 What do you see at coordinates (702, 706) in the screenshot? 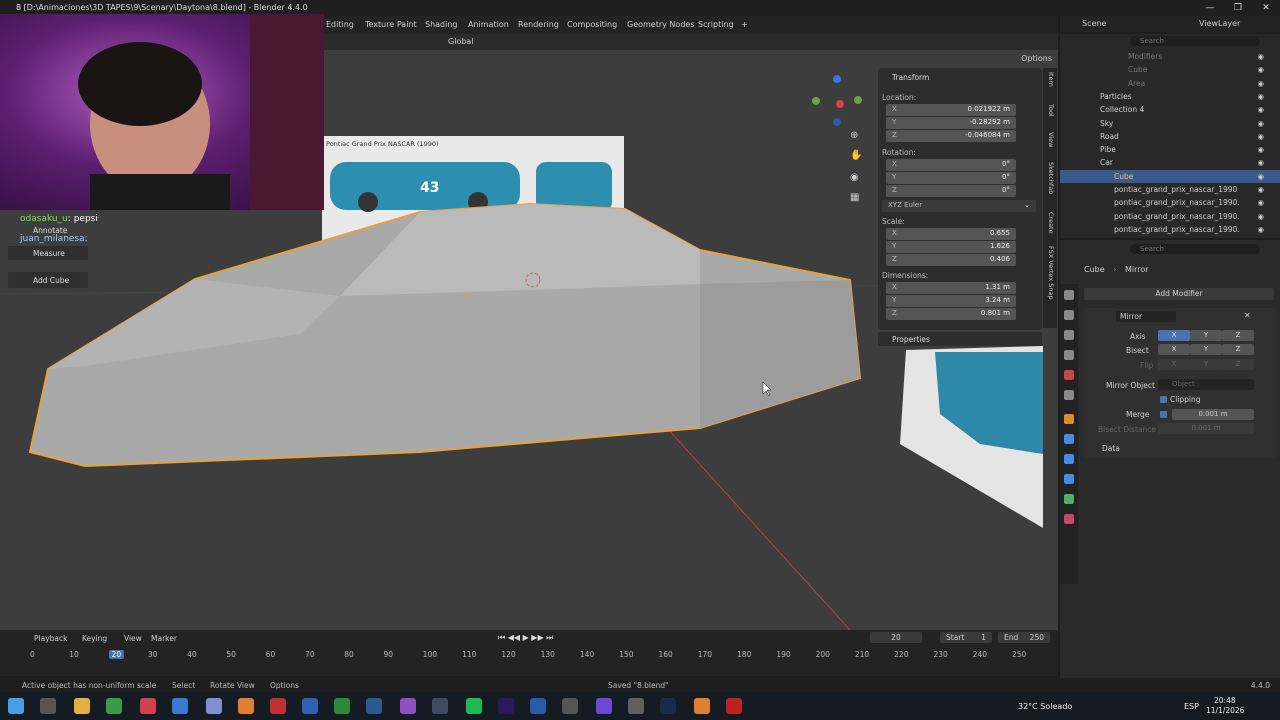
I see `blender-active-icon` at bounding box center [702, 706].